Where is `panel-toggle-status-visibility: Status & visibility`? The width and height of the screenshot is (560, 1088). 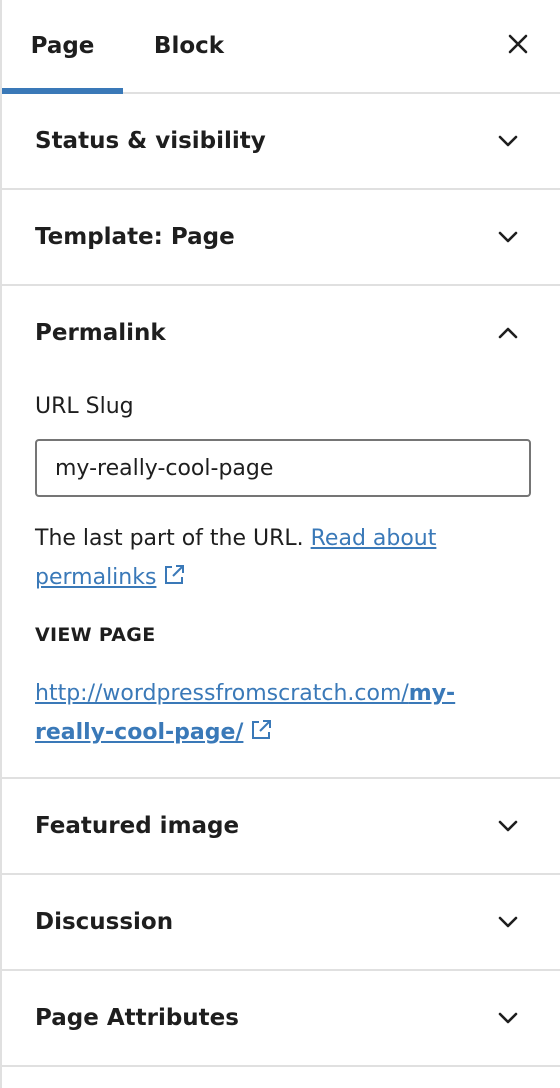
panel-toggle-status-visibility: Status & visibility is located at coordinates (281, 141).